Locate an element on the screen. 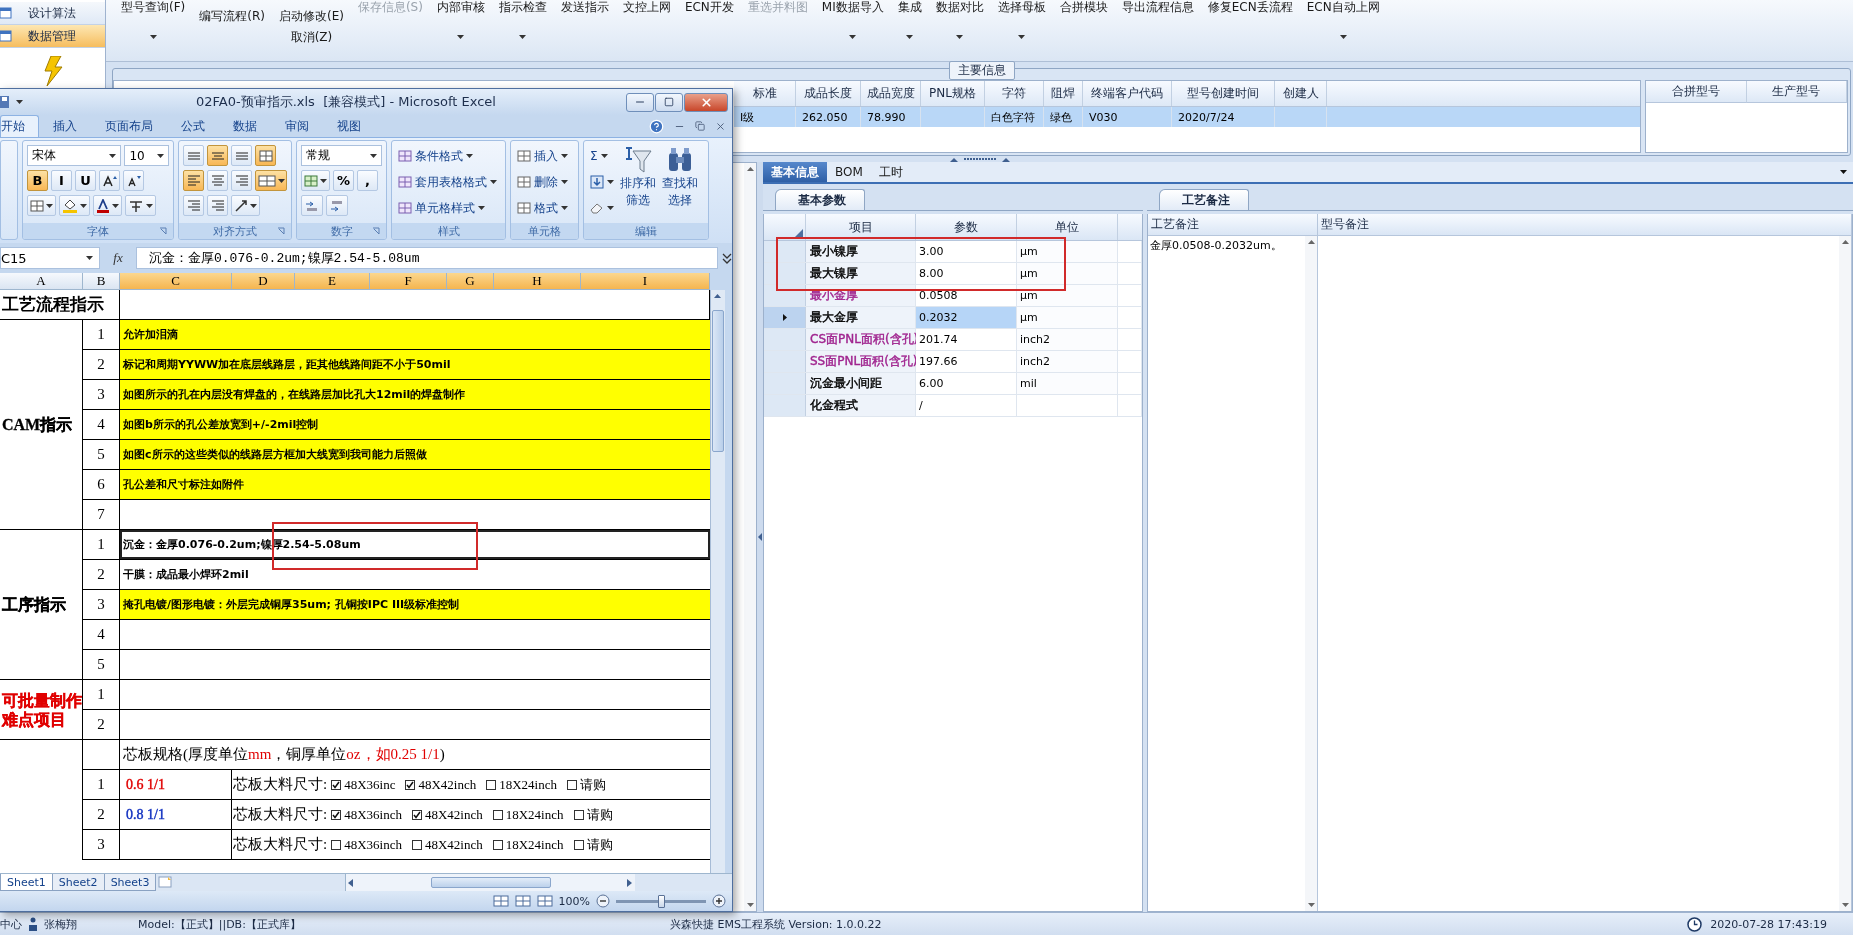 The height and width of the screenshot is (935, 1853). sheet-cell: 0.8 1/1 is located at coordinates (176, 815).